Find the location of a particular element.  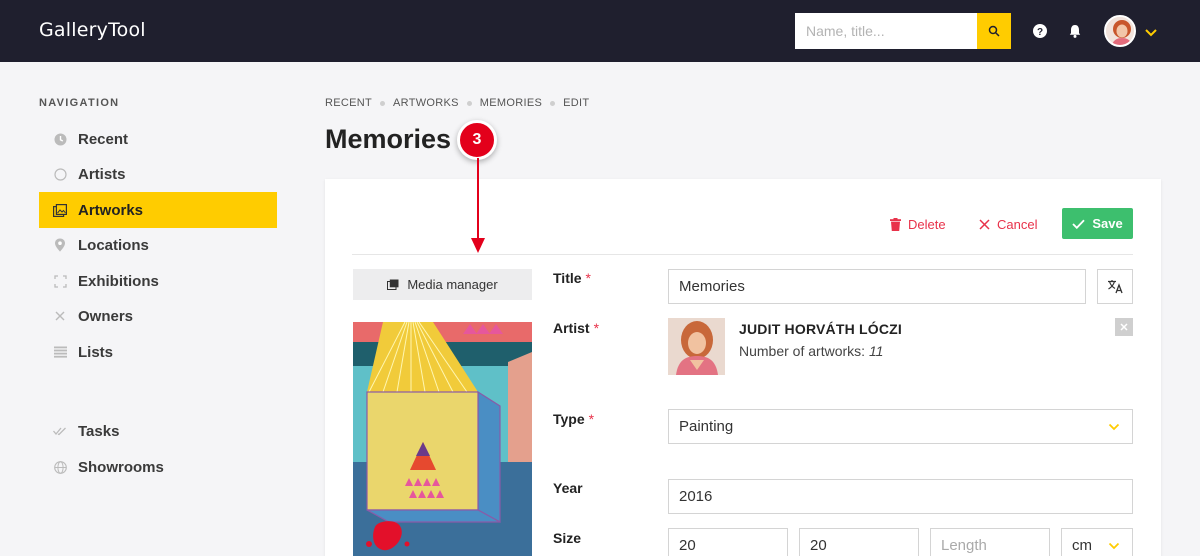

sidebar-item-label: Tasks is located at coordinates (99, 431).